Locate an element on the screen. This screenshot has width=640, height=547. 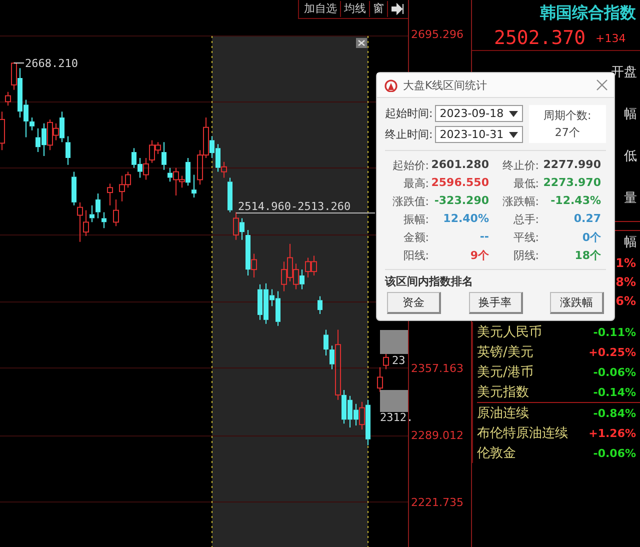
market-change: -0.84% is located at coordinates (614, 413).